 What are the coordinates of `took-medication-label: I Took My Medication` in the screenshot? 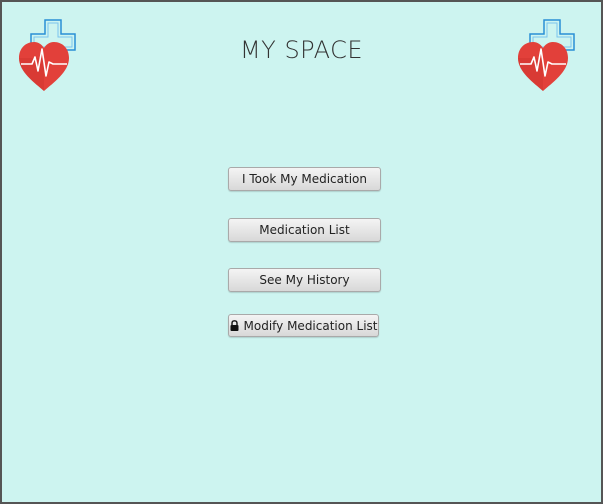 It's located at (304, 179).